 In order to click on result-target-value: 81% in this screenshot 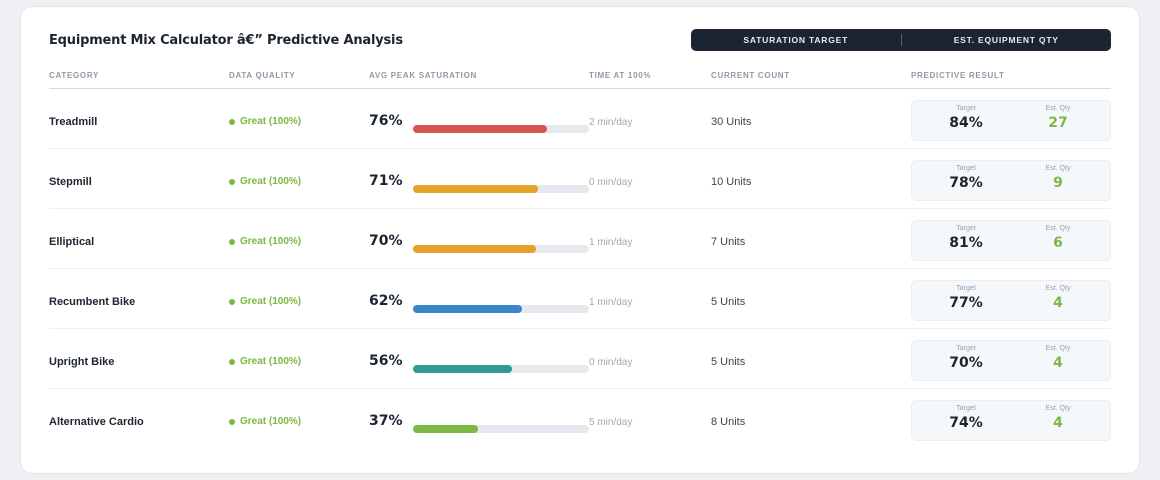, I will do `click(966, 243)`.